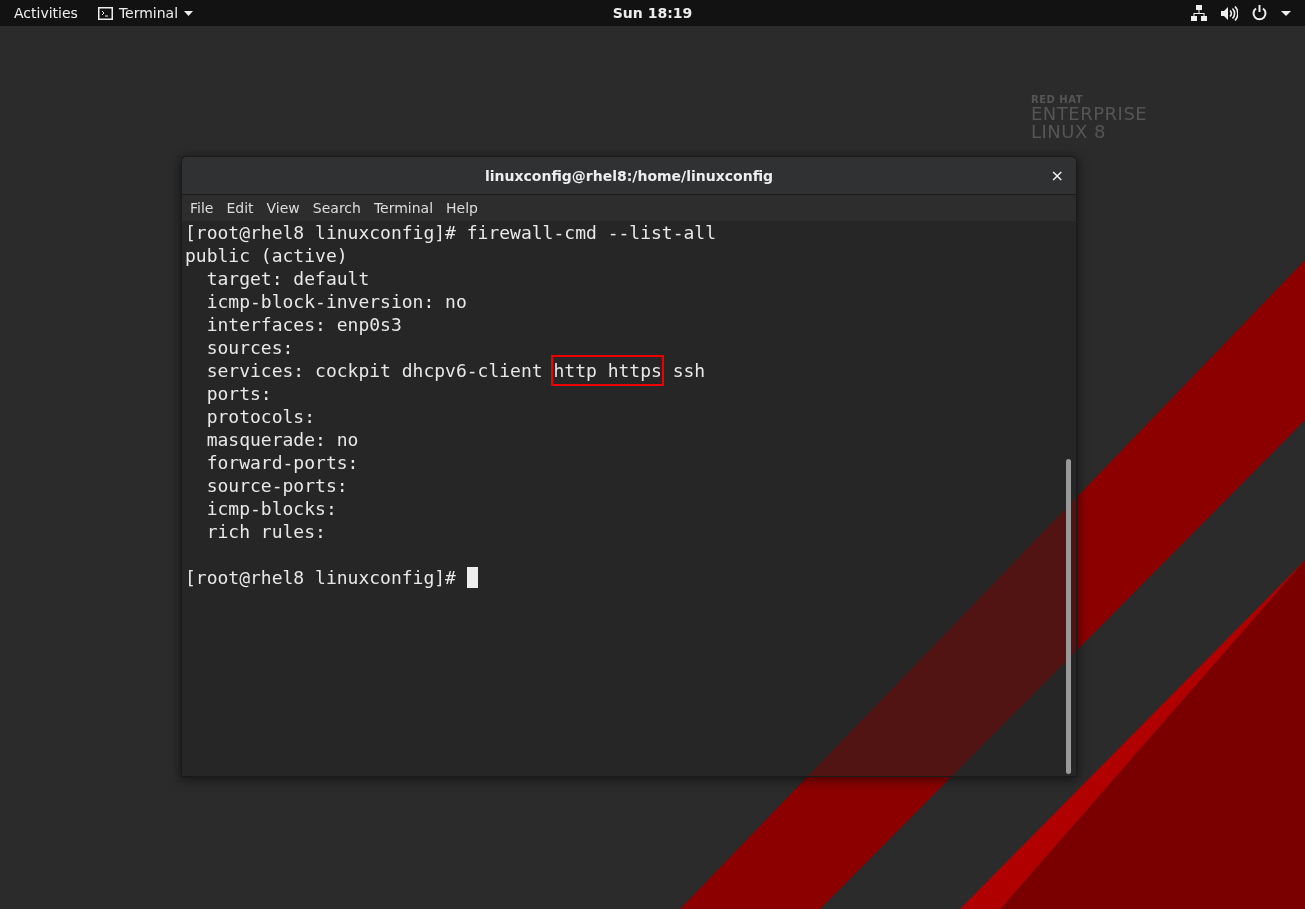 This screenshot has width=1305, height=909. Describe the element at coordinates (607, 370) in the screenshot. I see `highlighted-text: http https` at that location.